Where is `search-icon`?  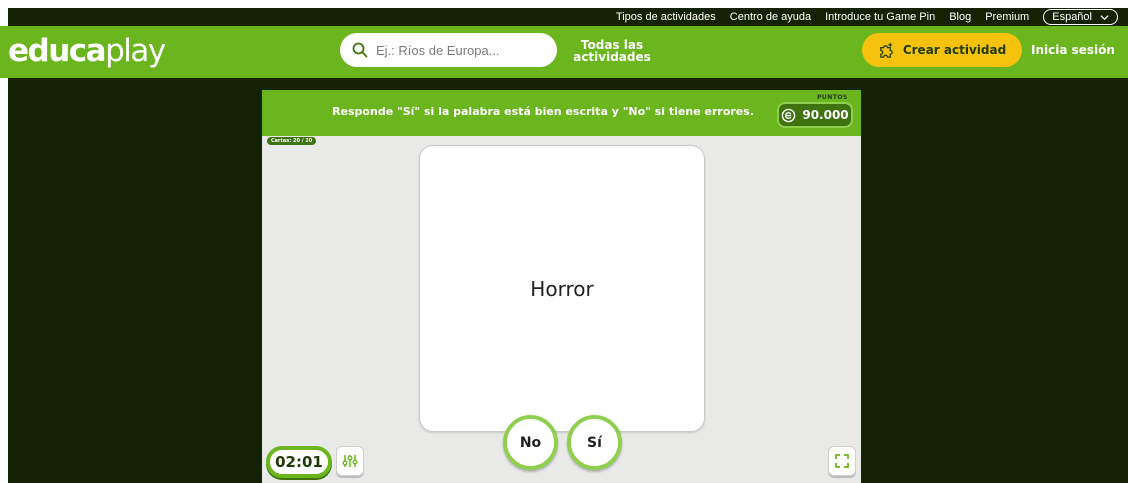
search-icon is located at coordinates (360, 50).